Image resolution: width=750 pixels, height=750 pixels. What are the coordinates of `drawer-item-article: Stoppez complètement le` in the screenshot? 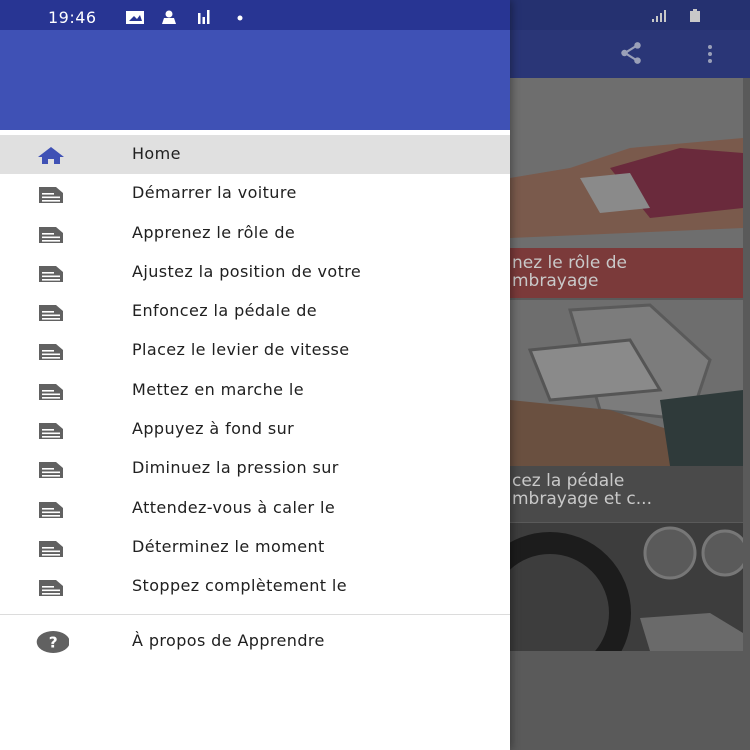 It's located at (255, 586).